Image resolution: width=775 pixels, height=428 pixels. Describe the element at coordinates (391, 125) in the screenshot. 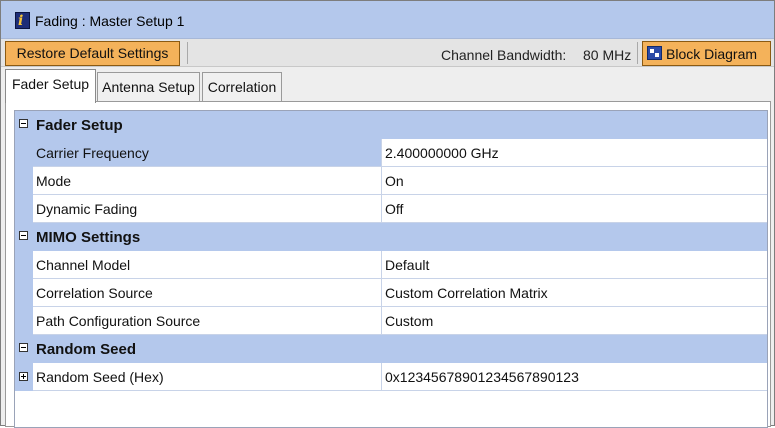

I see `category-fader-setup: Fader Setup` at that location.